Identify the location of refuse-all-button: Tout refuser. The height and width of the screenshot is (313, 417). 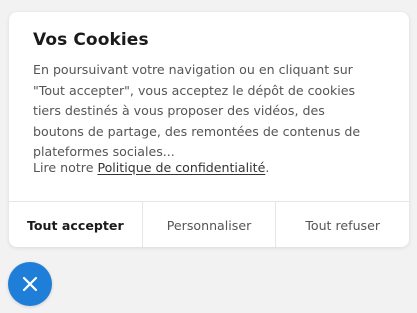
(342, 224).